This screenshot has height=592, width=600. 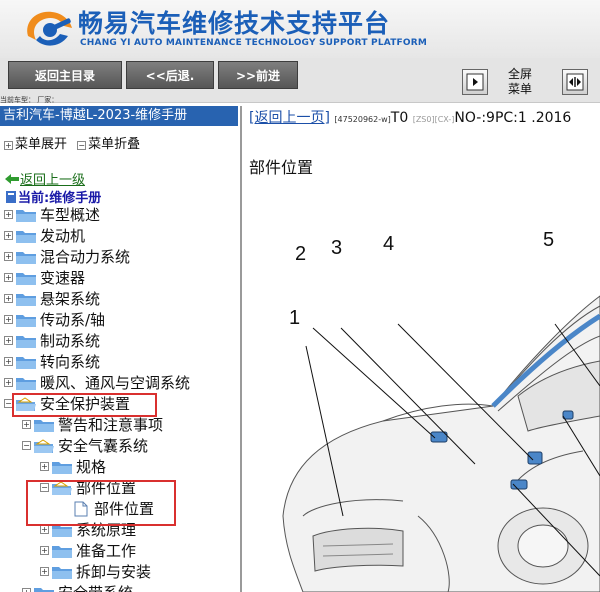 What do you see at coordinates (95, 587) in the screenshot?
I see `tree-item-label: 安全带系统` at bounding box center [95, 587].